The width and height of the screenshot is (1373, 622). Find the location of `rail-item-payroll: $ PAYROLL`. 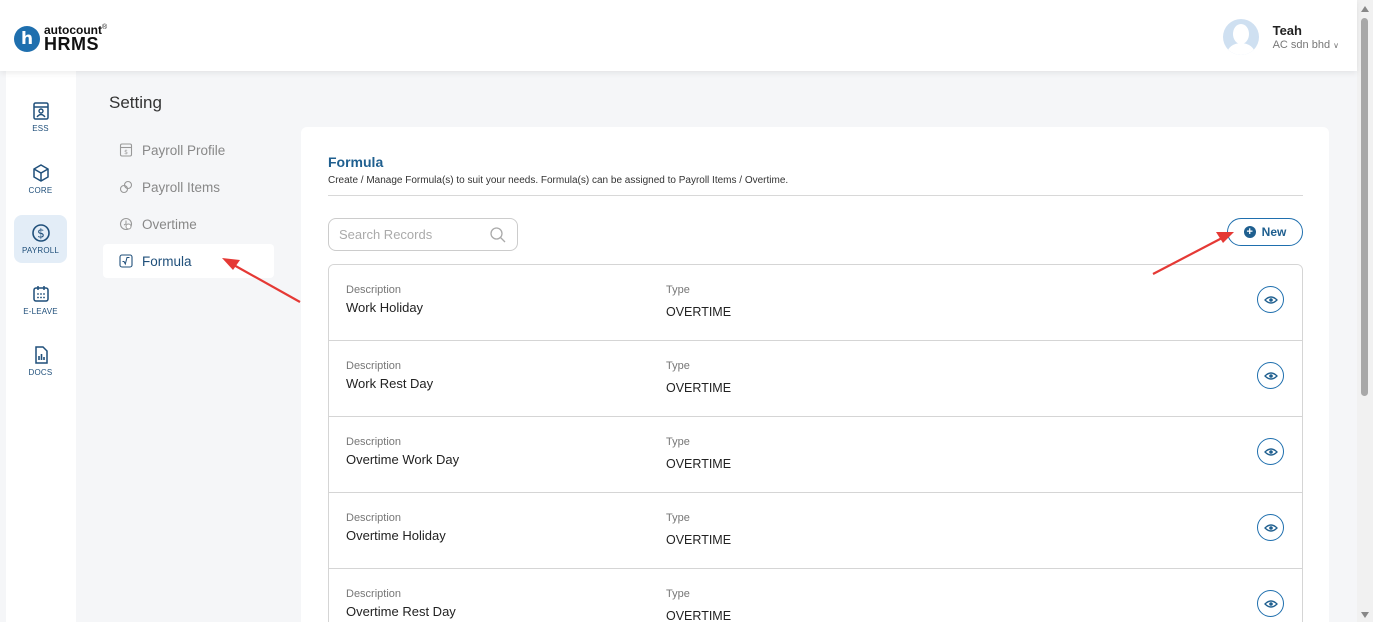

rail-item-payroll: $ PAYROLL is located at coordinates (40, 239).